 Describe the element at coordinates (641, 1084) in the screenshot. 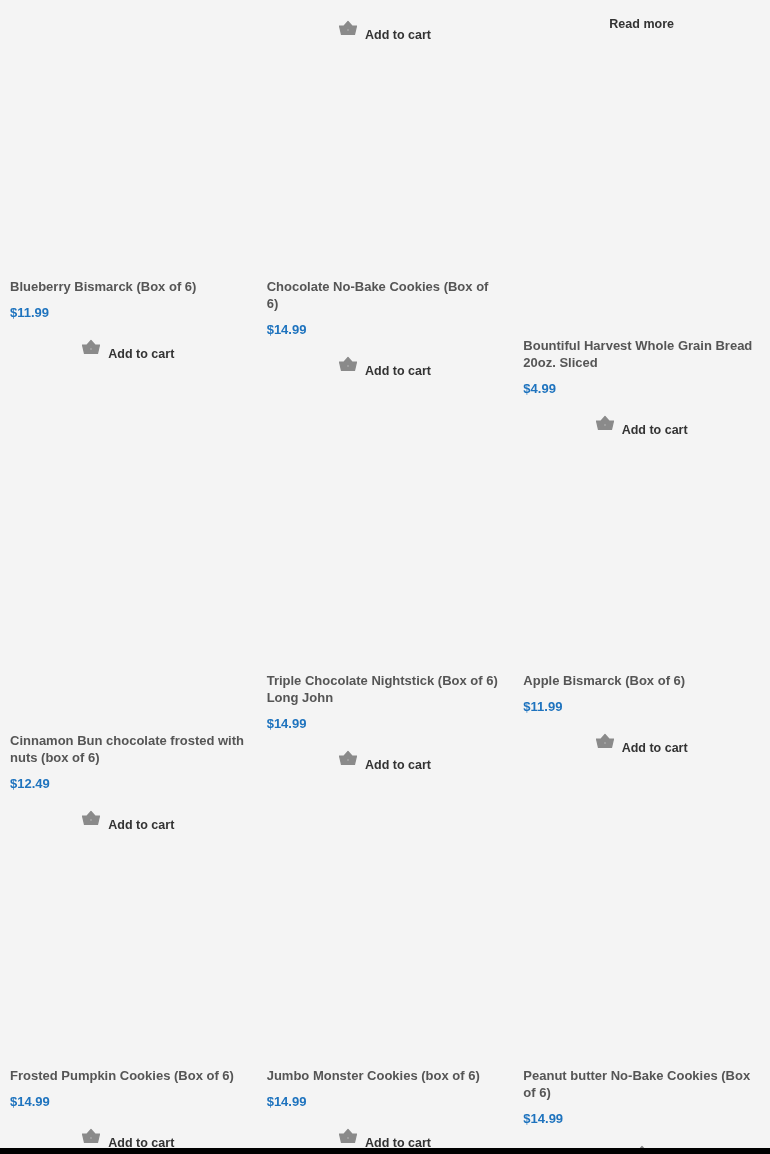

I see `product-title: Peanut butter No-Bake Cookies (Box of 6)` at that location.